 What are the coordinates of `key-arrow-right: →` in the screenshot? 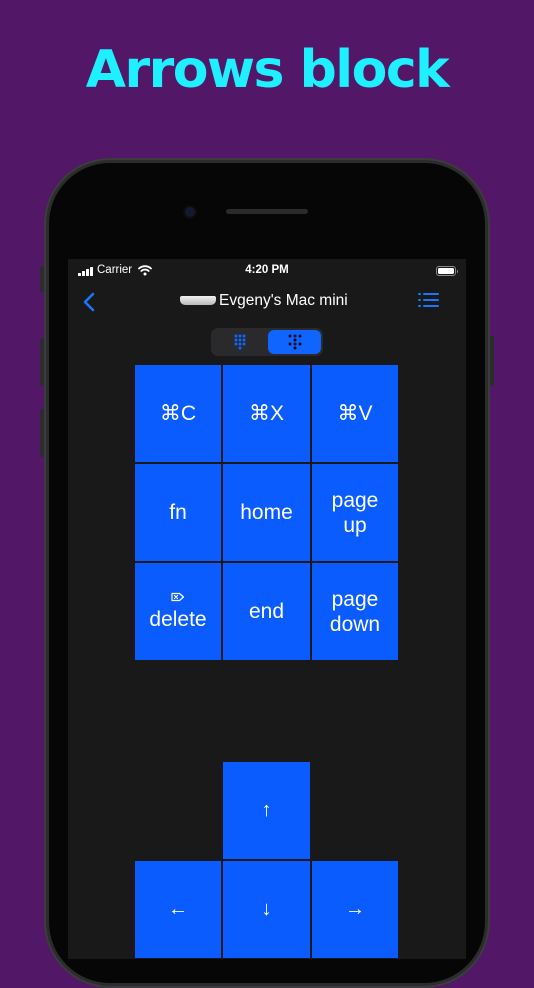 It's located at (355, 909).